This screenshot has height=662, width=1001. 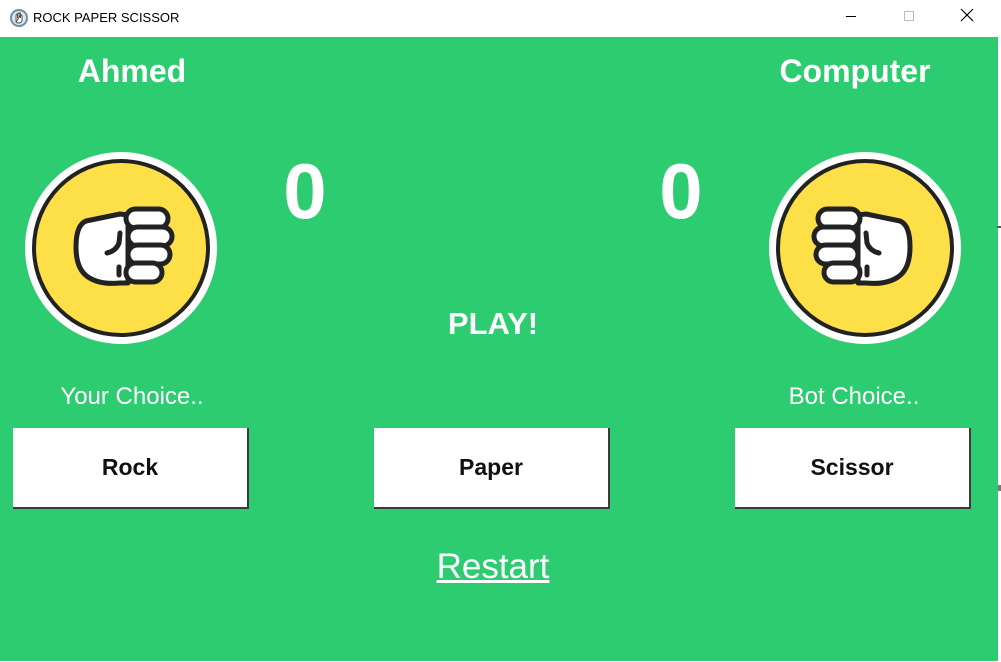 What do you see at coordinates (131, 468) in the screenshot?
I see `rock-button: Rock` at bounding box center [131, 468].